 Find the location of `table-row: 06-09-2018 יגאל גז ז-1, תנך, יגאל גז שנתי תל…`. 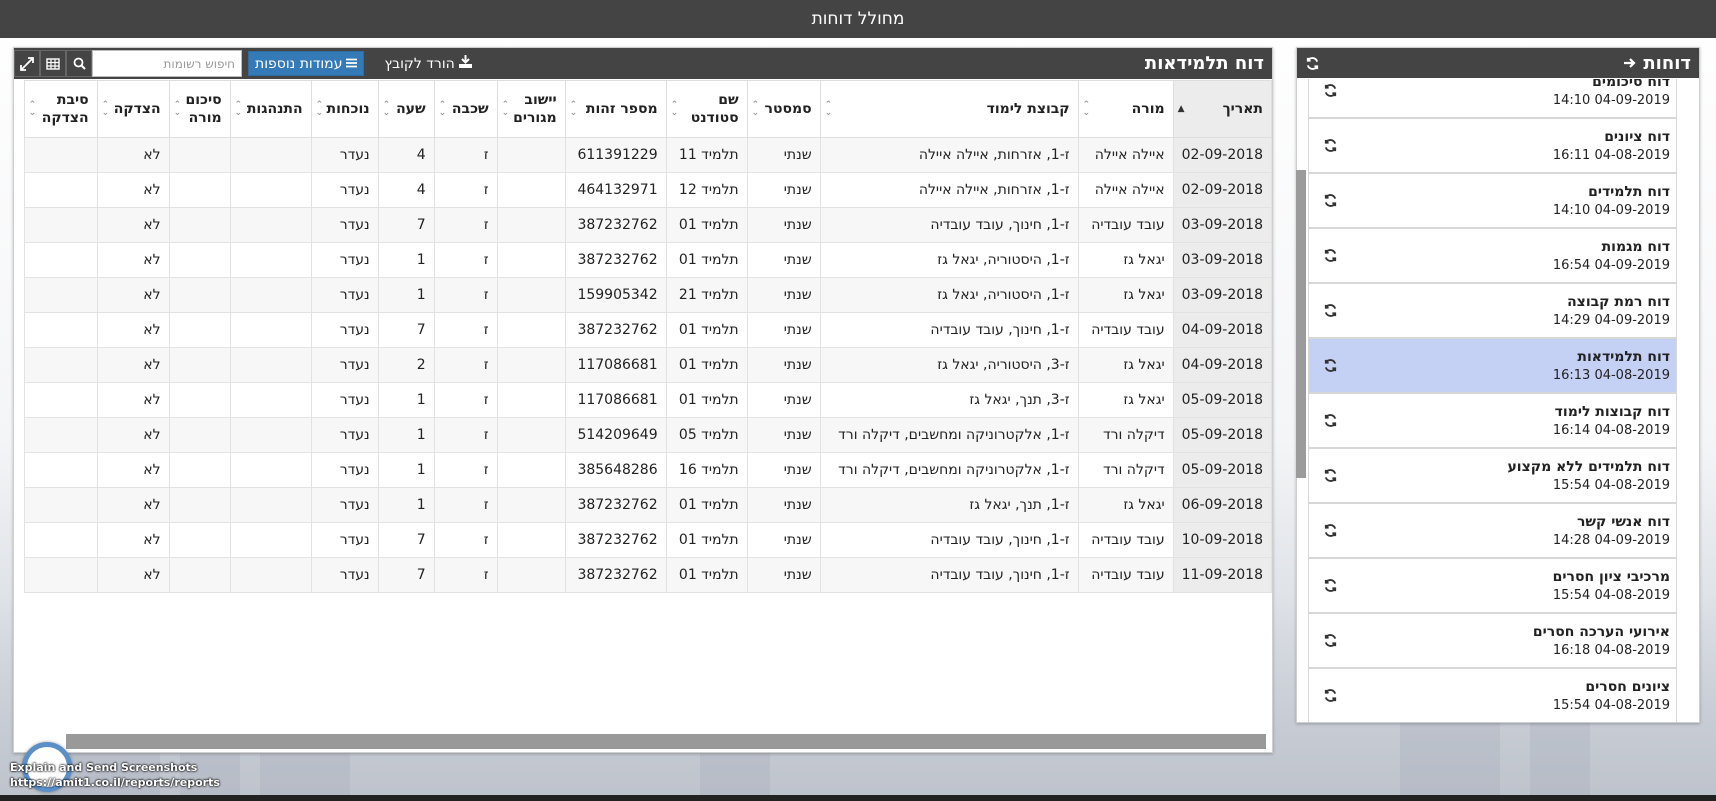

table-row: 06-09-2018 יגאל גז ז-1, תנך, יגאל גז שנתי תל… is located at coordinates (647, 505).